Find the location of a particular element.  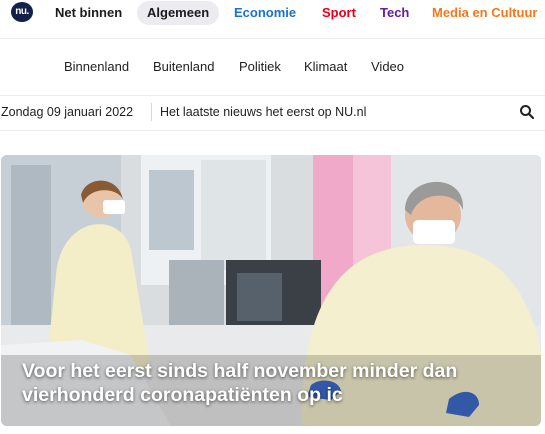

tagline: Het laatste nieuws het eerst op NU.nl is located at coordinates (263, 112).